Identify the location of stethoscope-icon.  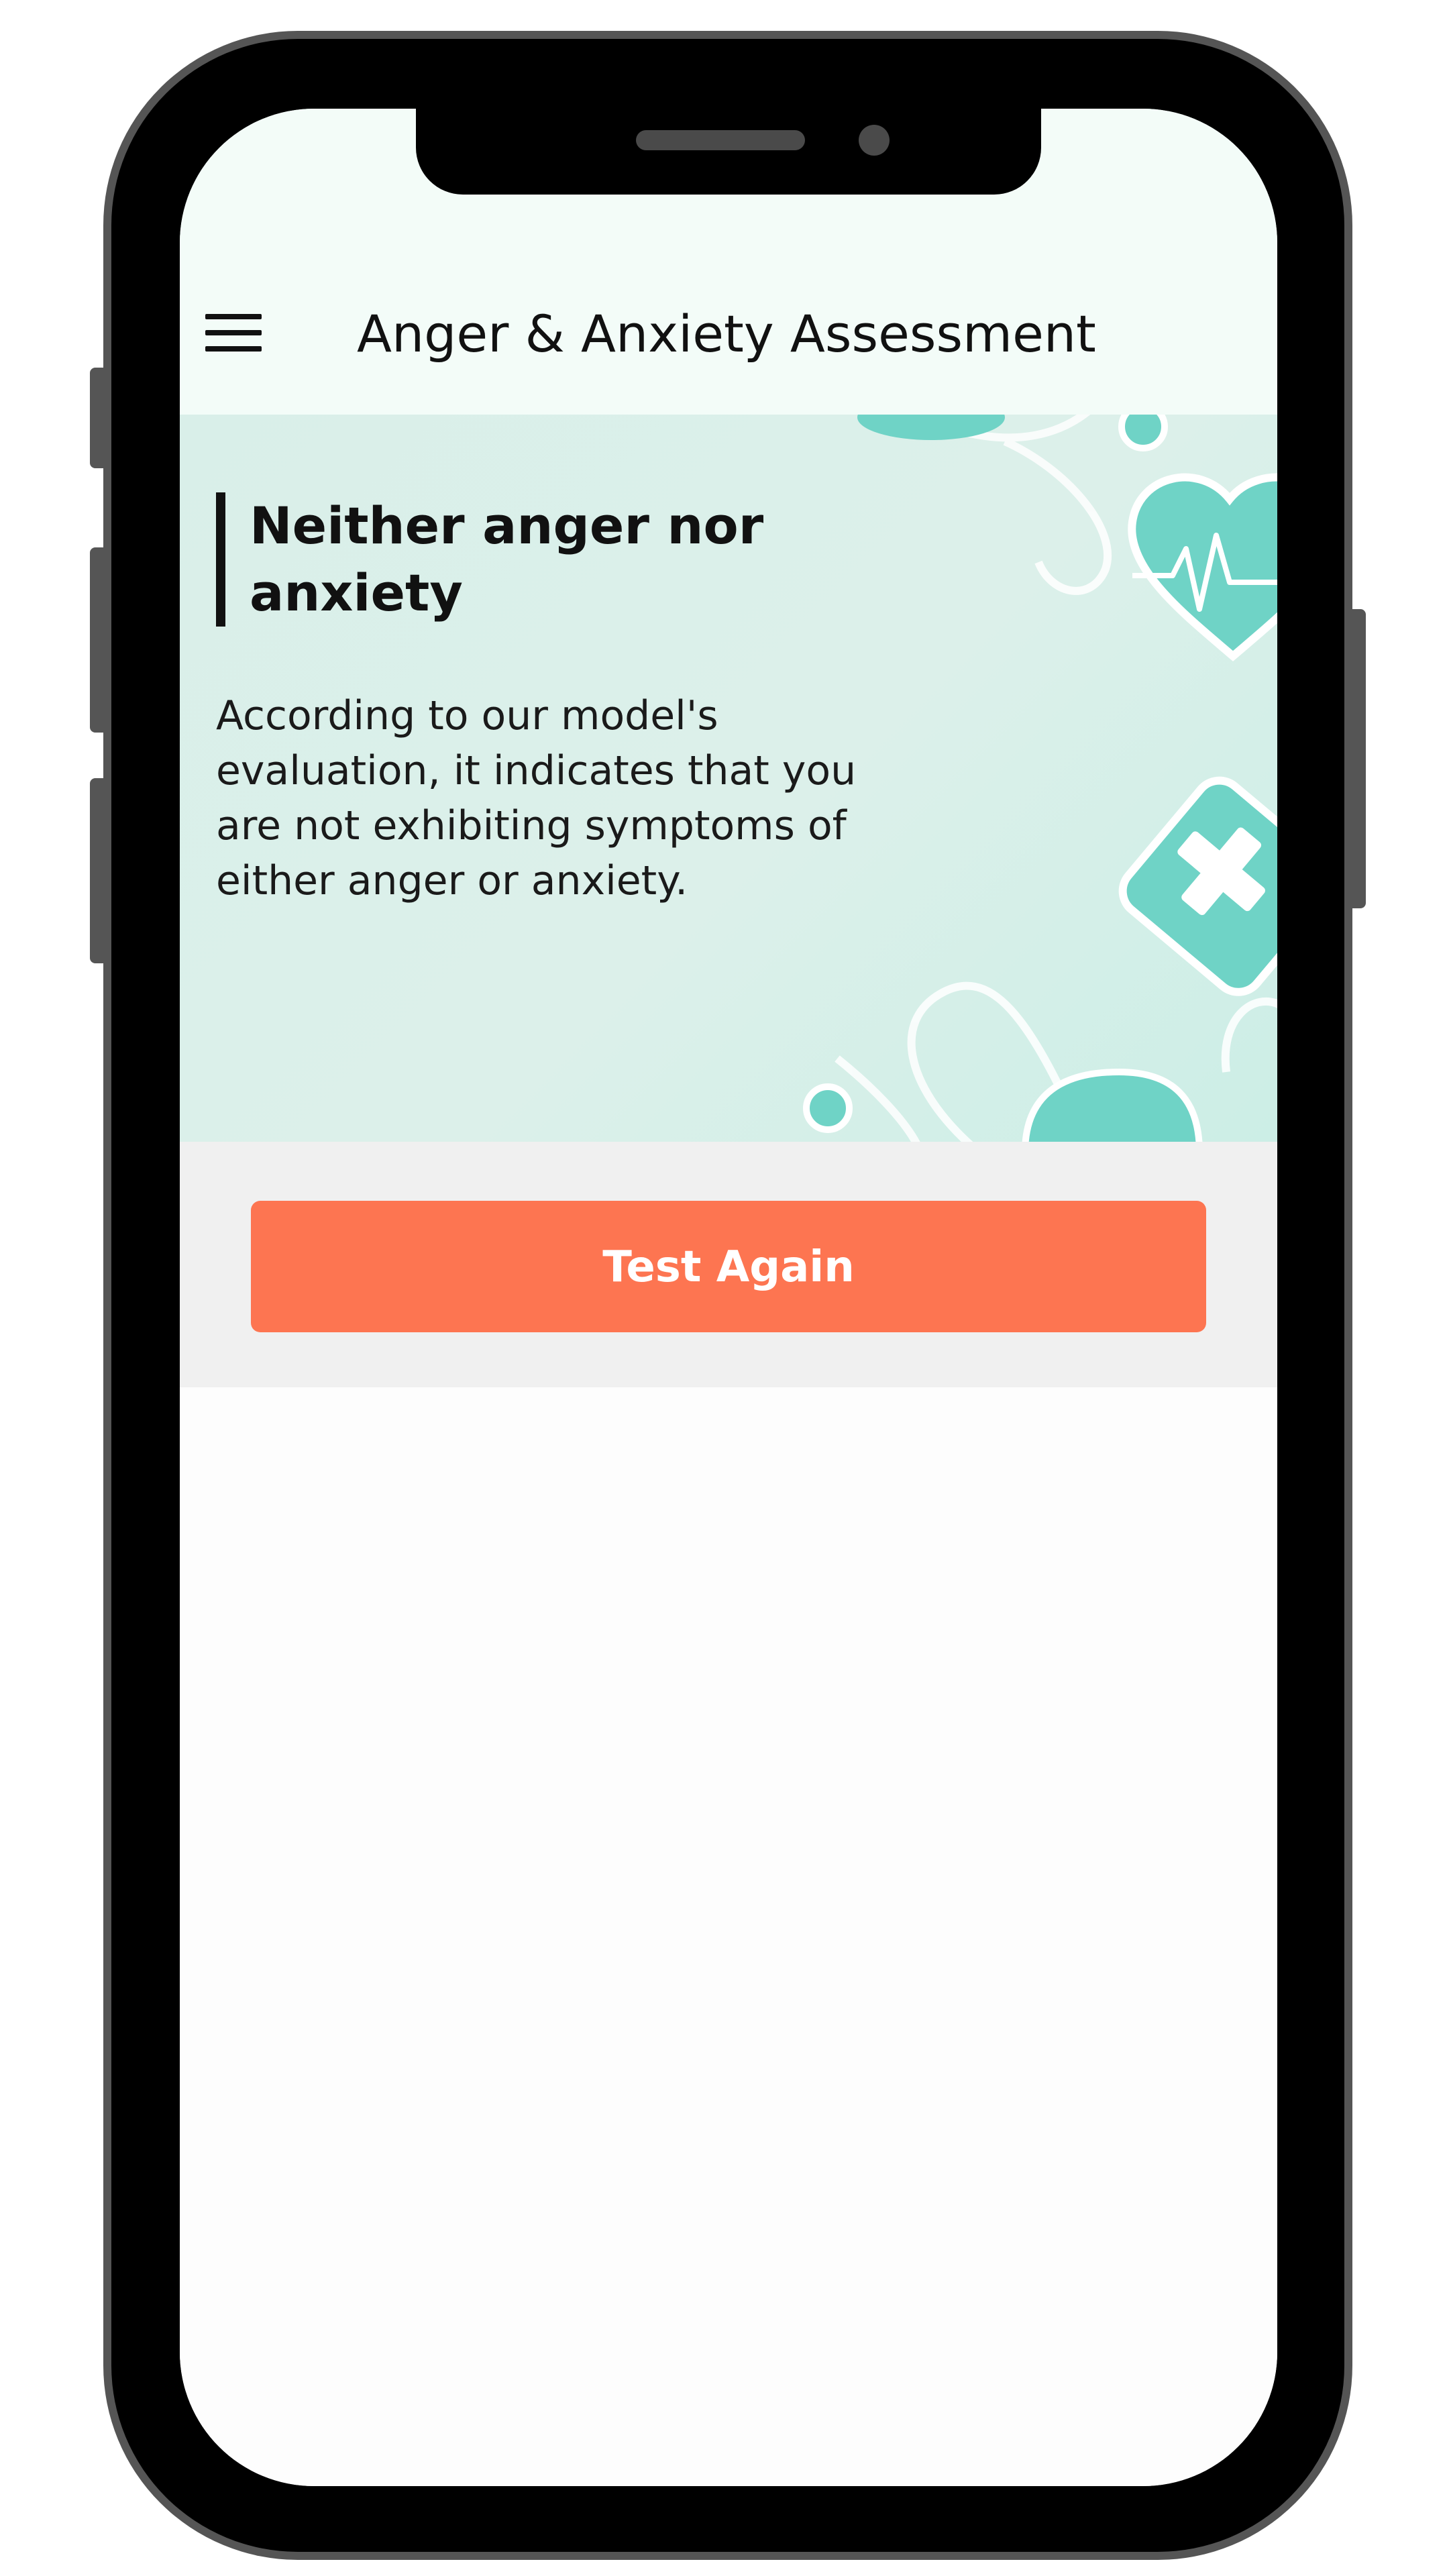
(1009, 505).